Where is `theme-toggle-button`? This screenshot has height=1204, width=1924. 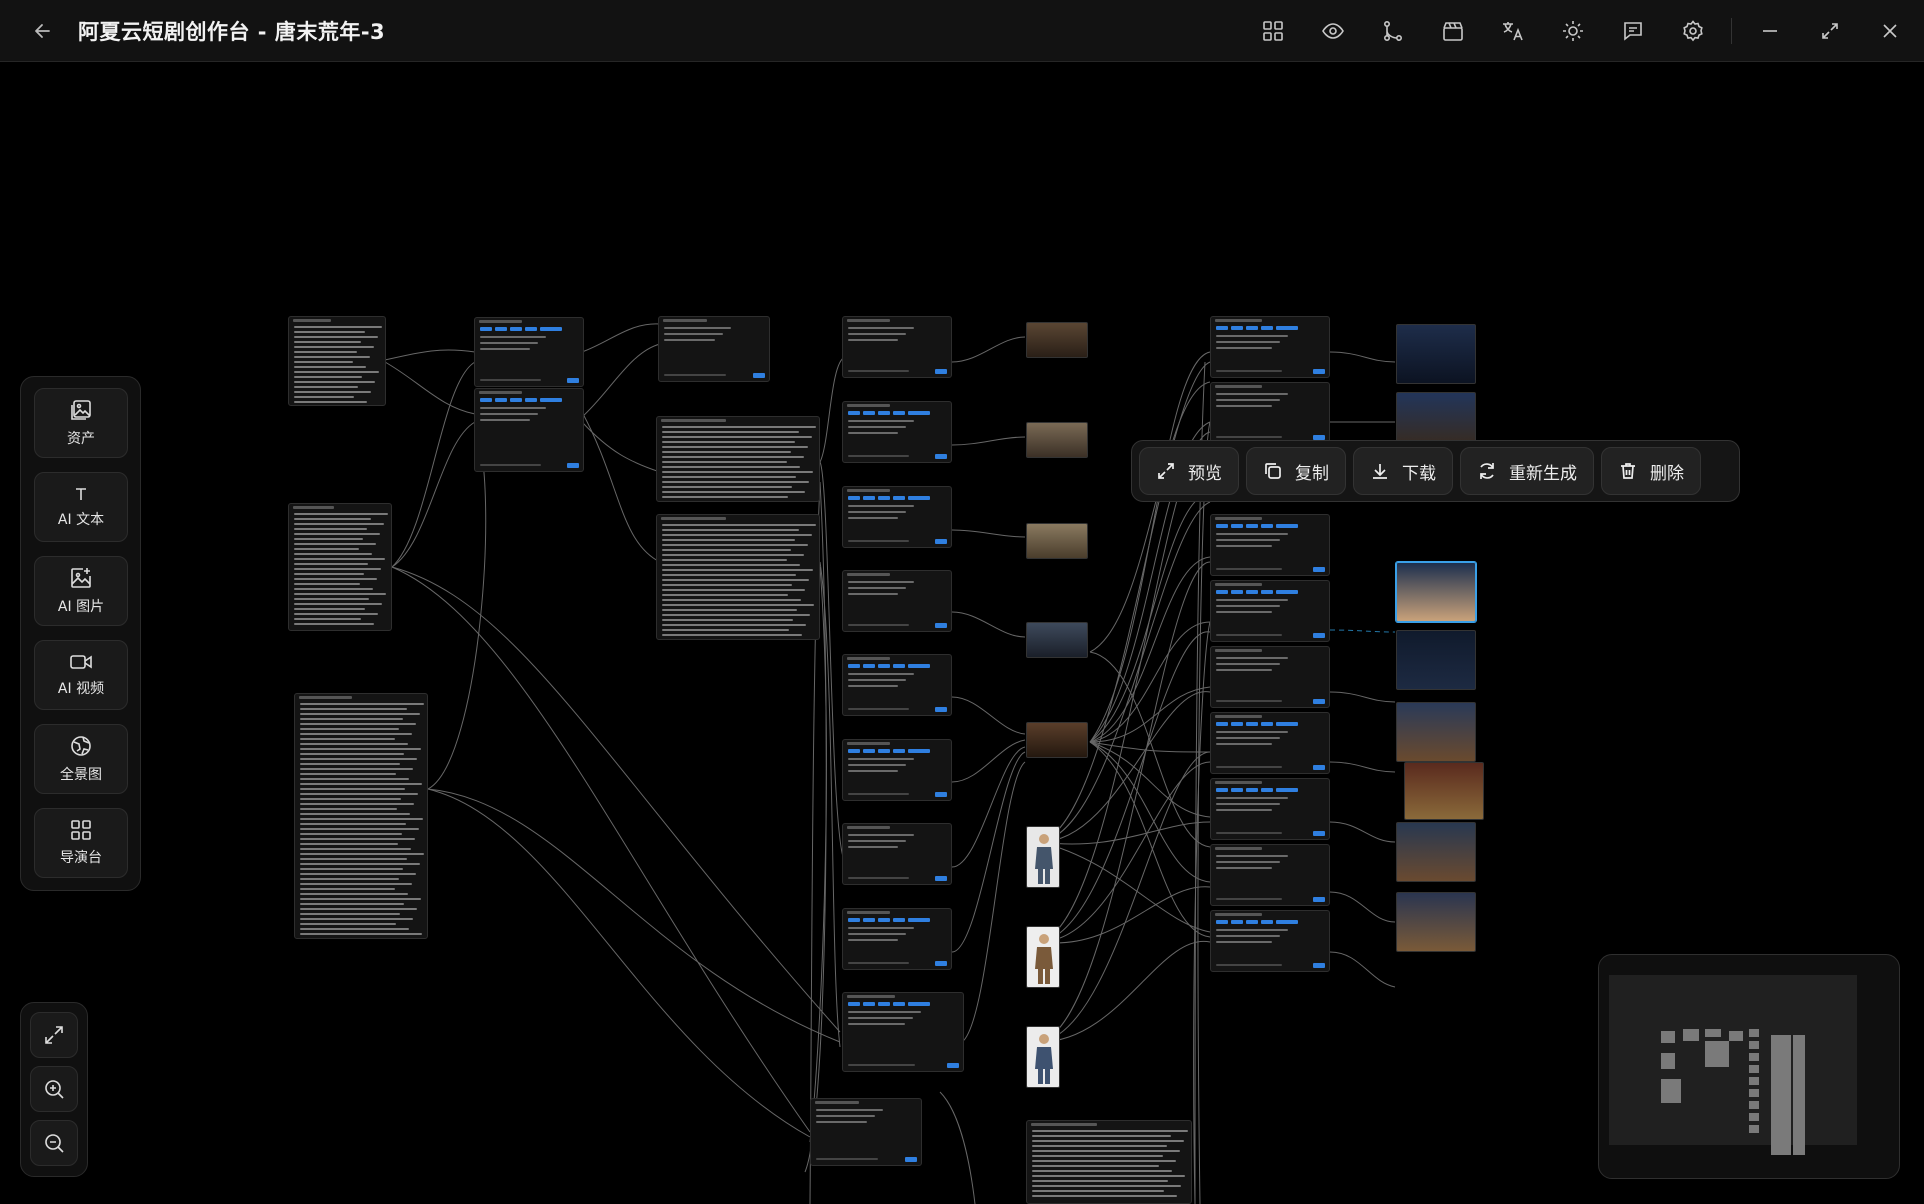 theme-toggle-button is located at coordinates (1573, 31).